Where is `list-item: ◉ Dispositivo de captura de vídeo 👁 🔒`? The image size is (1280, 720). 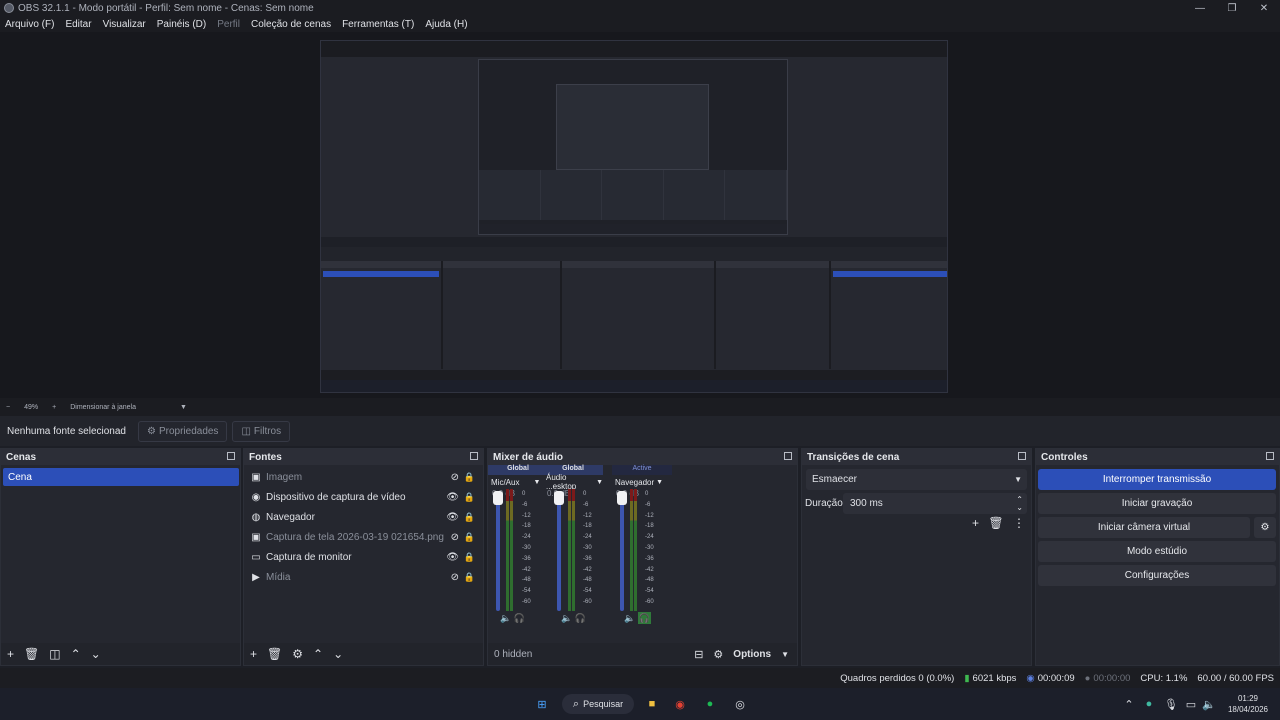
list-item: ◉ Dispositivo de captura de vídeo 👁 🔒 is located at coordinates (363, 497).